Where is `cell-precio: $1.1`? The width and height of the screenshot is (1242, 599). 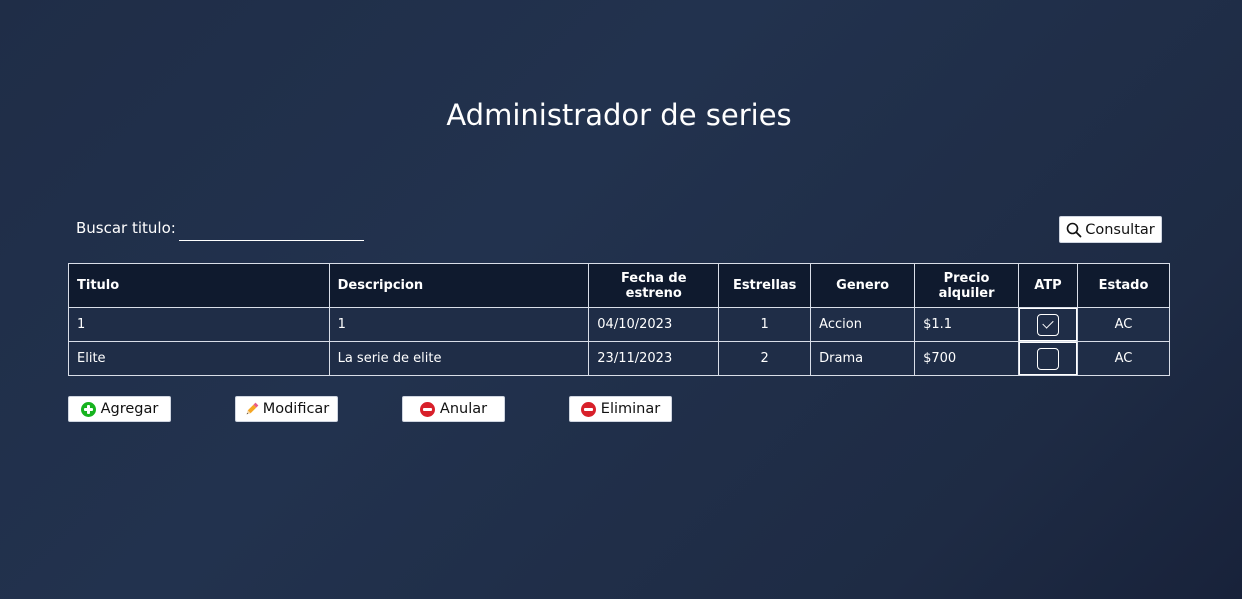
cell-precio: $1.1 is located at coordinates (966, 324).